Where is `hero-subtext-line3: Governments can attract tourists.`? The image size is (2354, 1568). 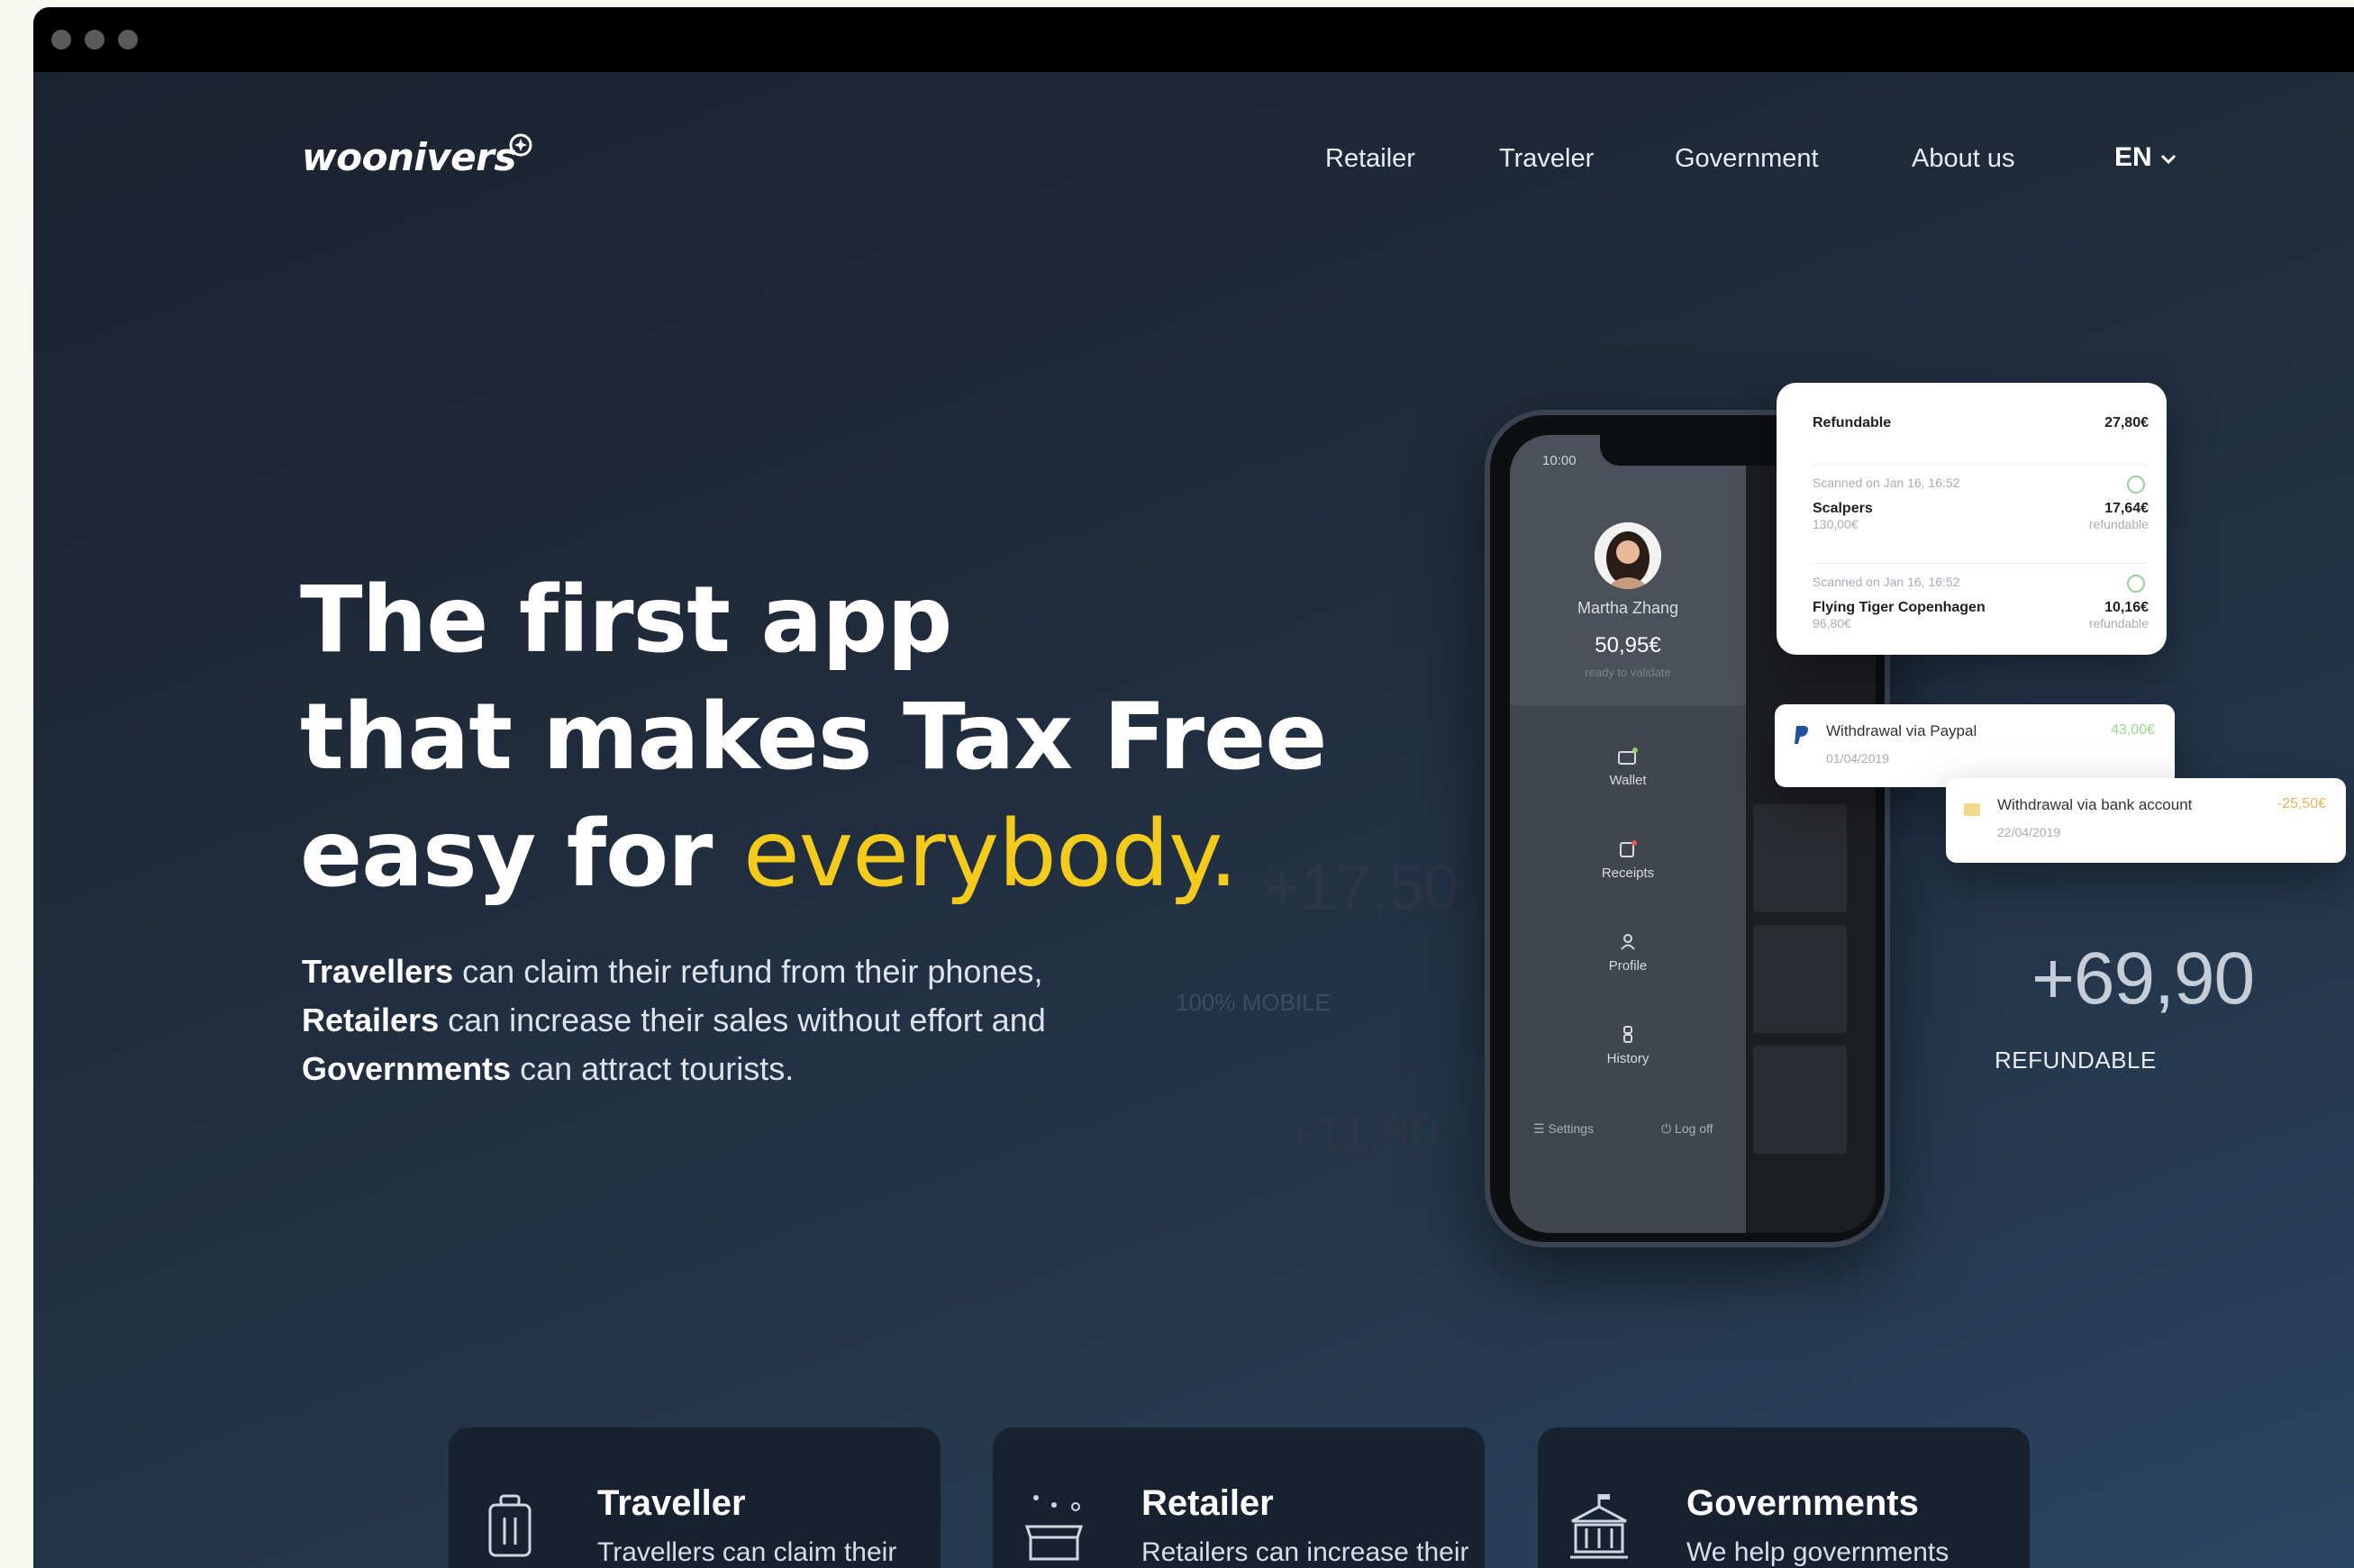 hero-subtext-line3: Governments can attract tourists. is located at coordinates (548, 1069).